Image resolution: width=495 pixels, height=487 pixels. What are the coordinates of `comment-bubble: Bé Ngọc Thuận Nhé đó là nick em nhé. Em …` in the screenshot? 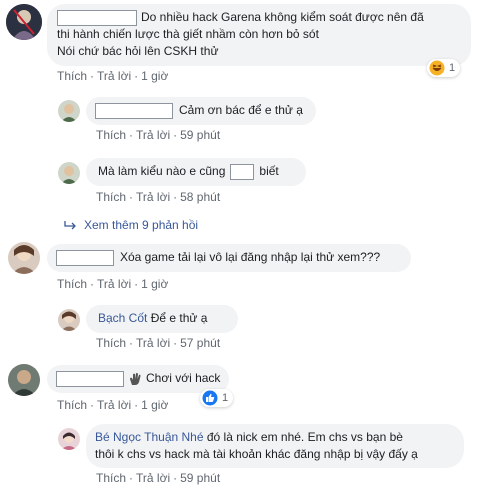 It's located at (275, 446).